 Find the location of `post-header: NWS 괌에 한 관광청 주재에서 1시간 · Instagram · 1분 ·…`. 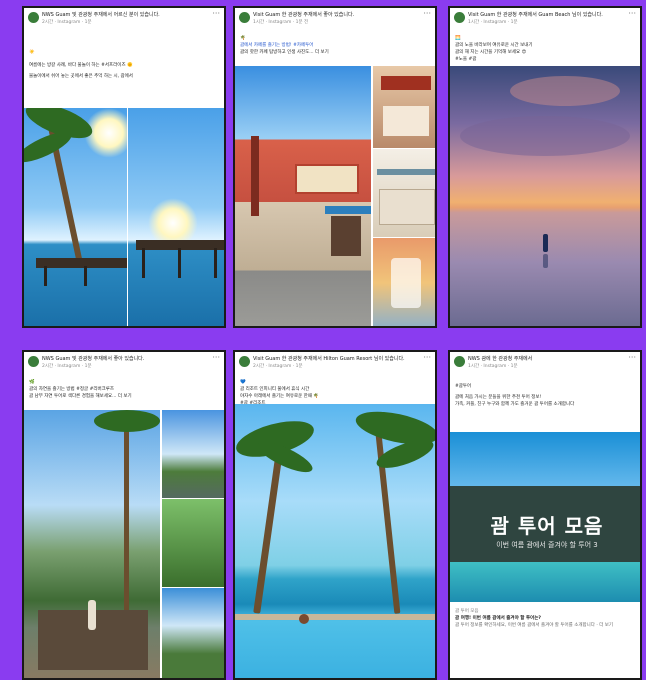

post-header: NWS 괌에 한 관광청 주재에서 1시간 · Instagram · 1분 ·… is located at coordinates (545, 365).